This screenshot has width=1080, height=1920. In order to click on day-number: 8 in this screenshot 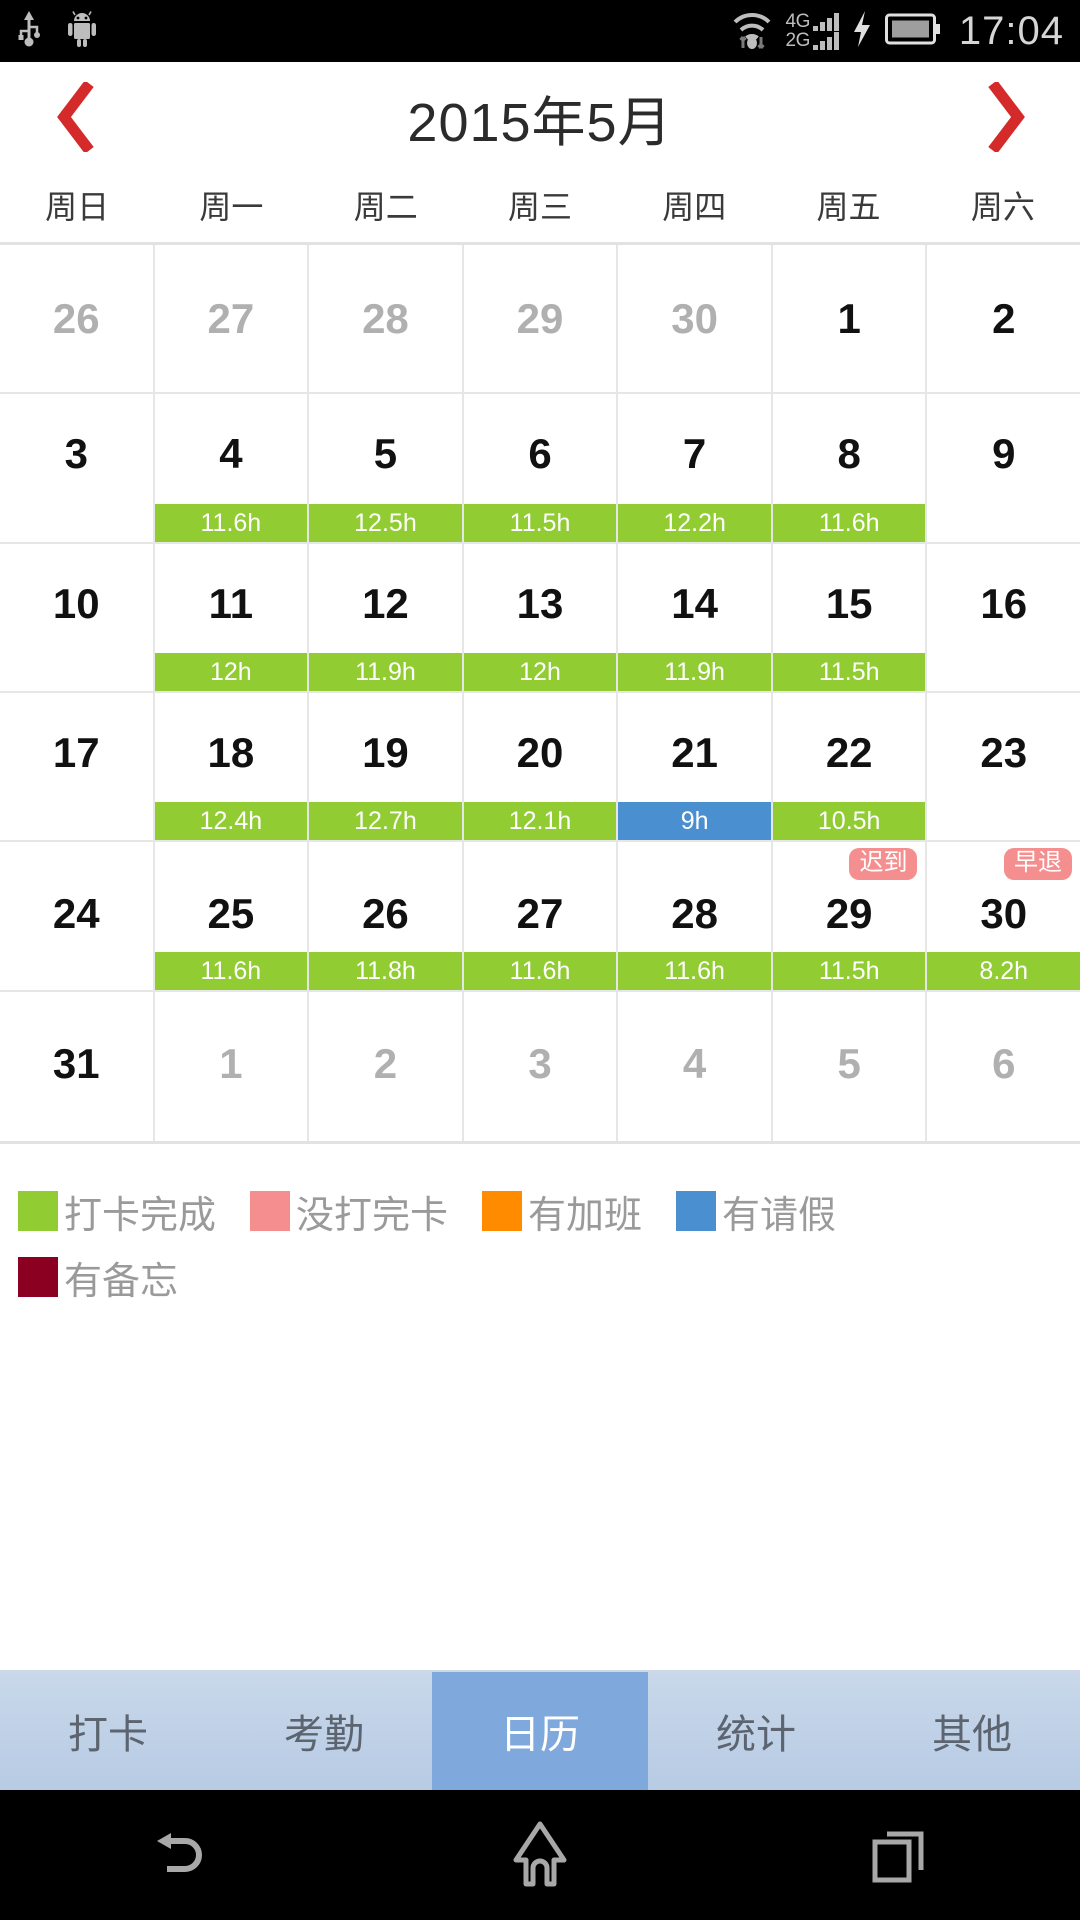, I will do `click(849, 454)`.